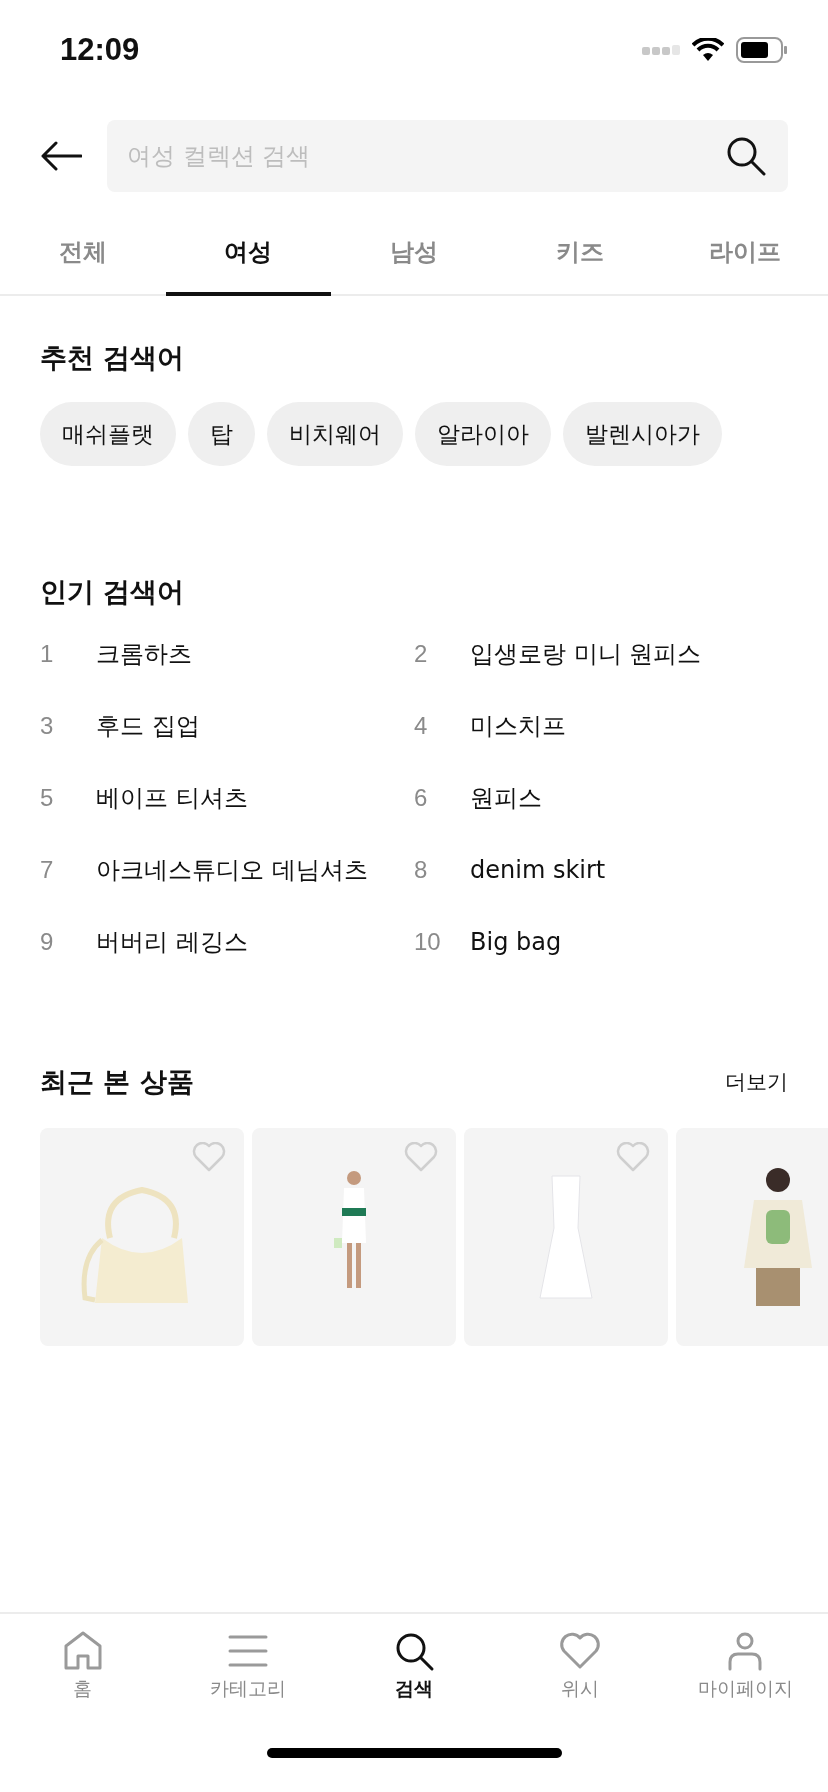 The width and height of the screenshot is (828, 1792). What do you see at coordinates (421, 726) in the screenshot?
I see `rank-number: 4` at bounding box center [421, 726].